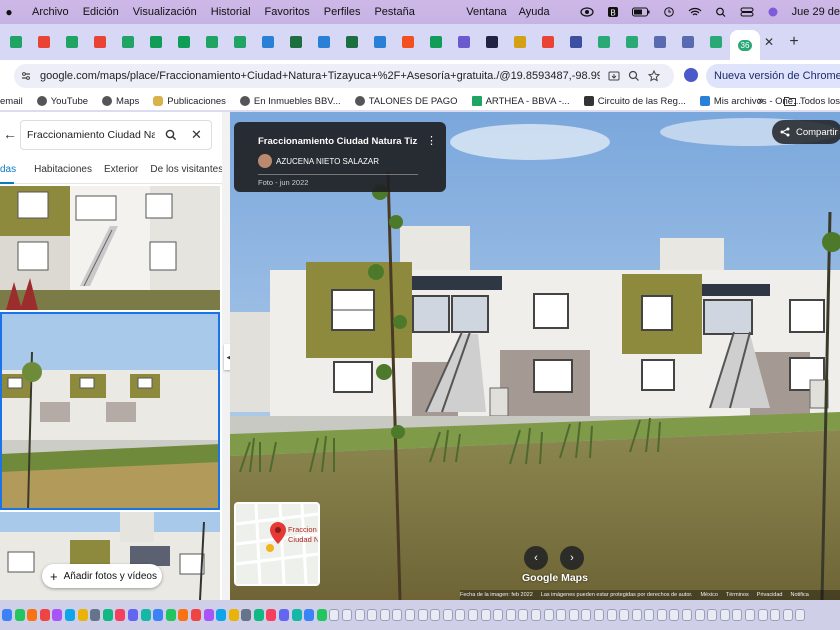 The image size is (840, 630). Describe the element at coordinates (196, 135) in the screenshot. I see `close-icon: ✕` at that location.